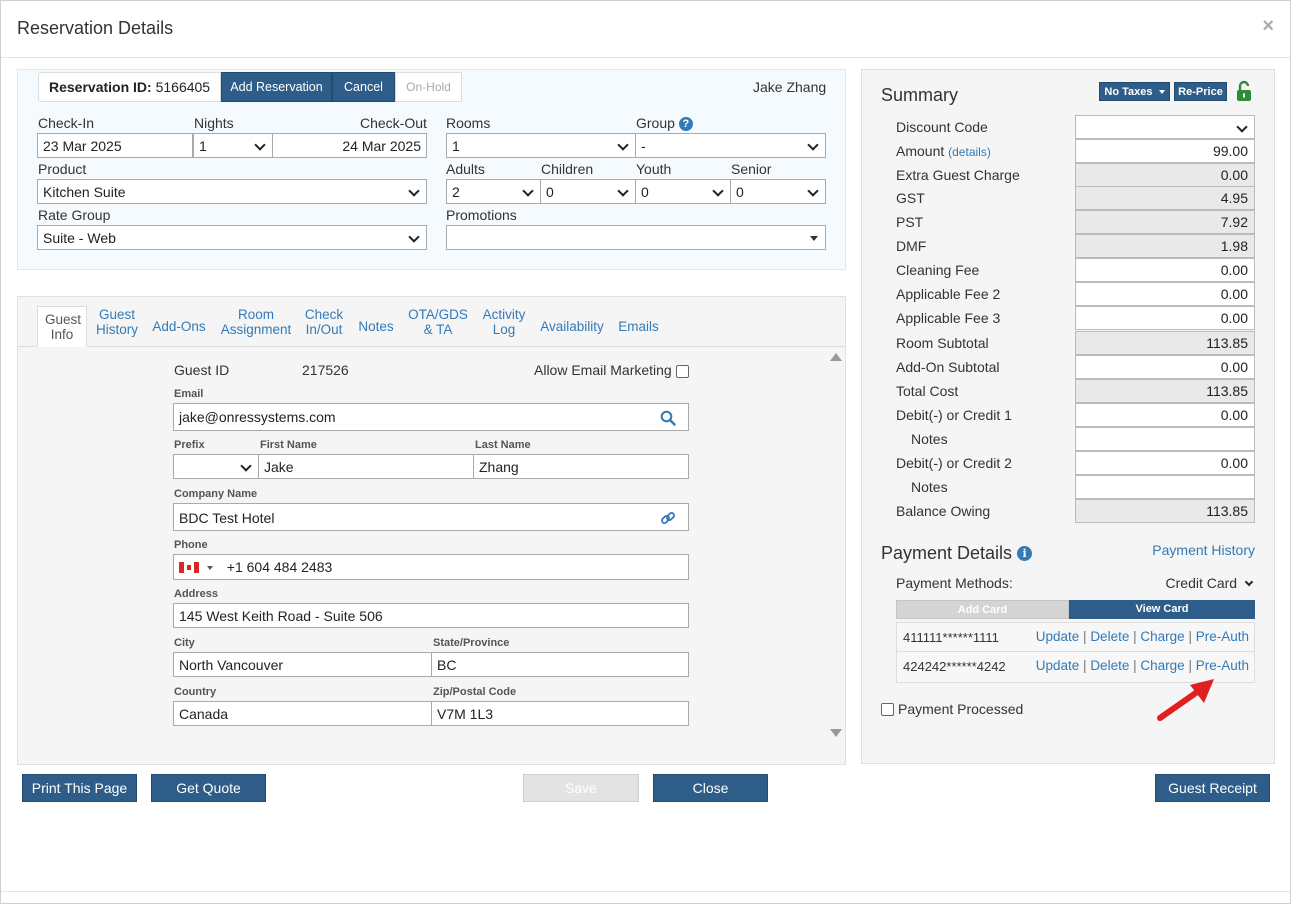 This screenshot has width=1291, height=904. I want to click on adults-select: 2, so click(493, 191).